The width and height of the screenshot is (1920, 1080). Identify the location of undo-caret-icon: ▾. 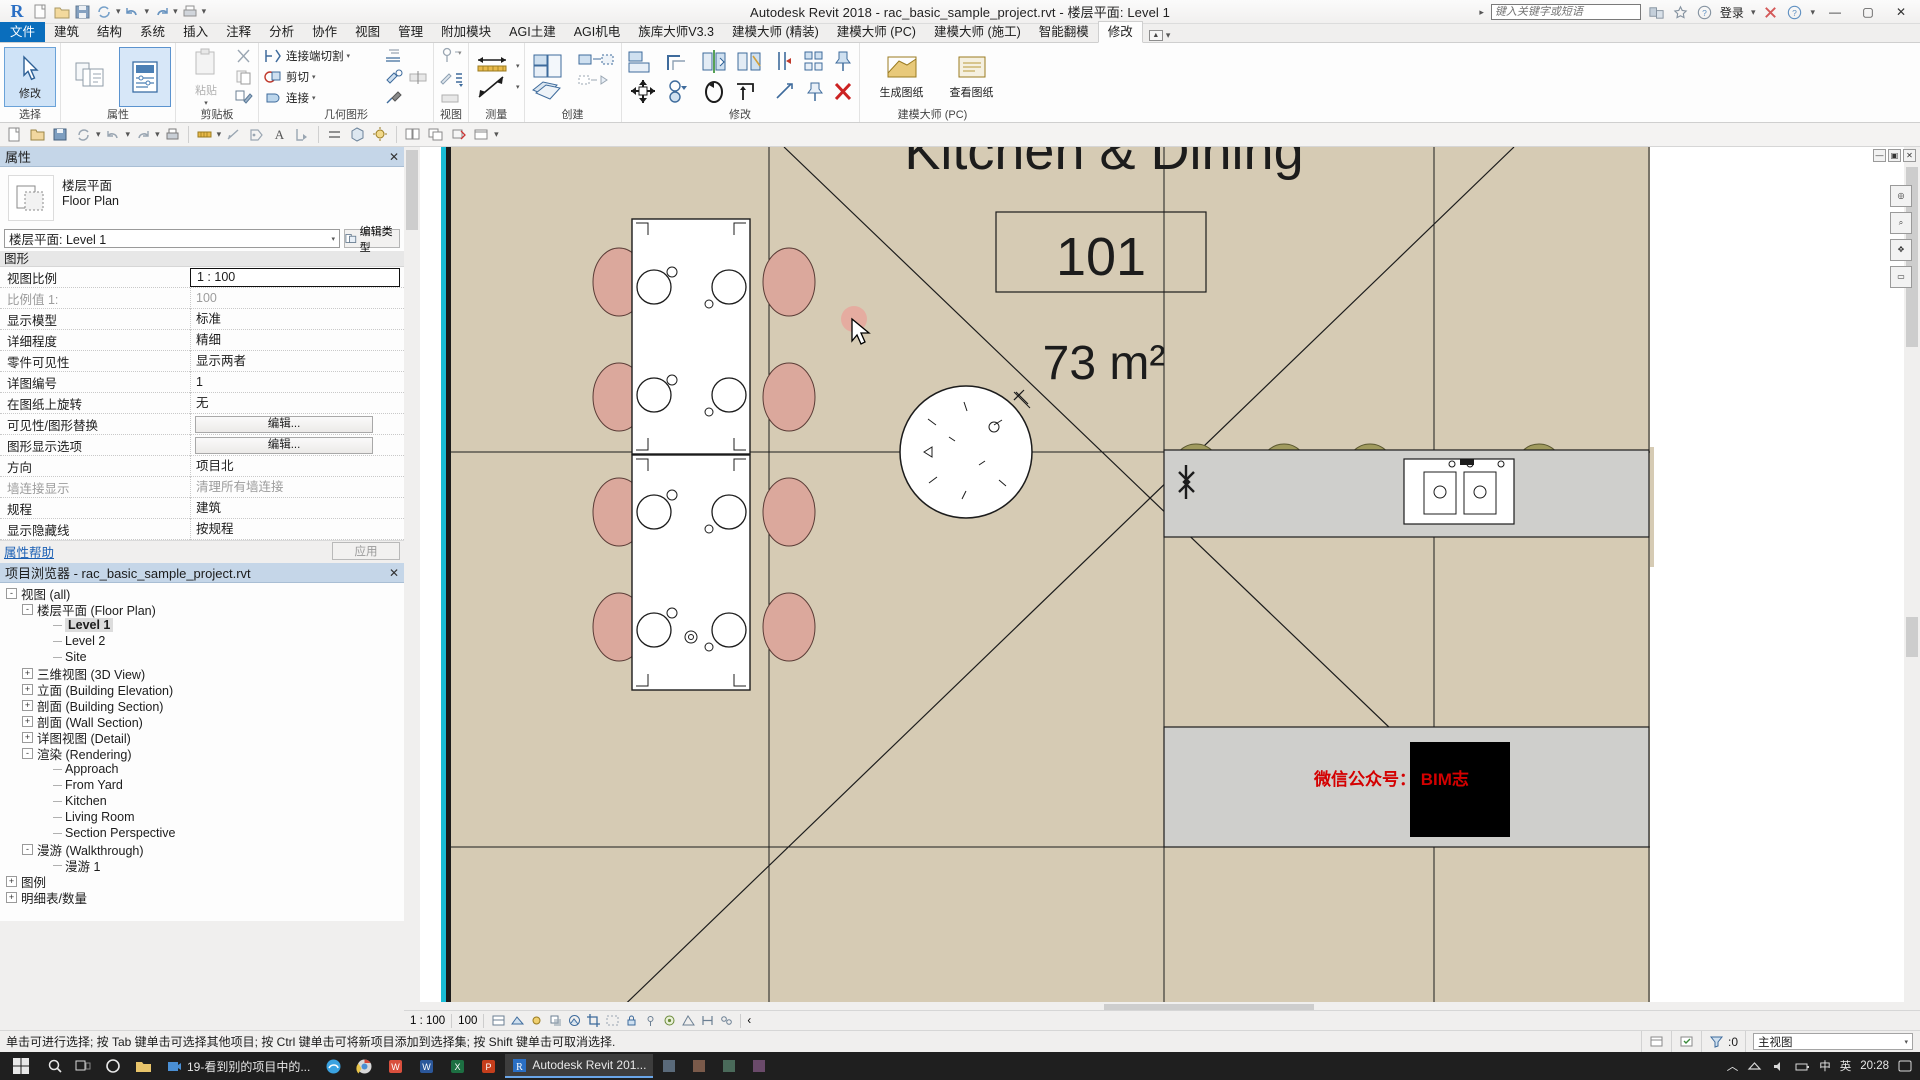
(128, 134).